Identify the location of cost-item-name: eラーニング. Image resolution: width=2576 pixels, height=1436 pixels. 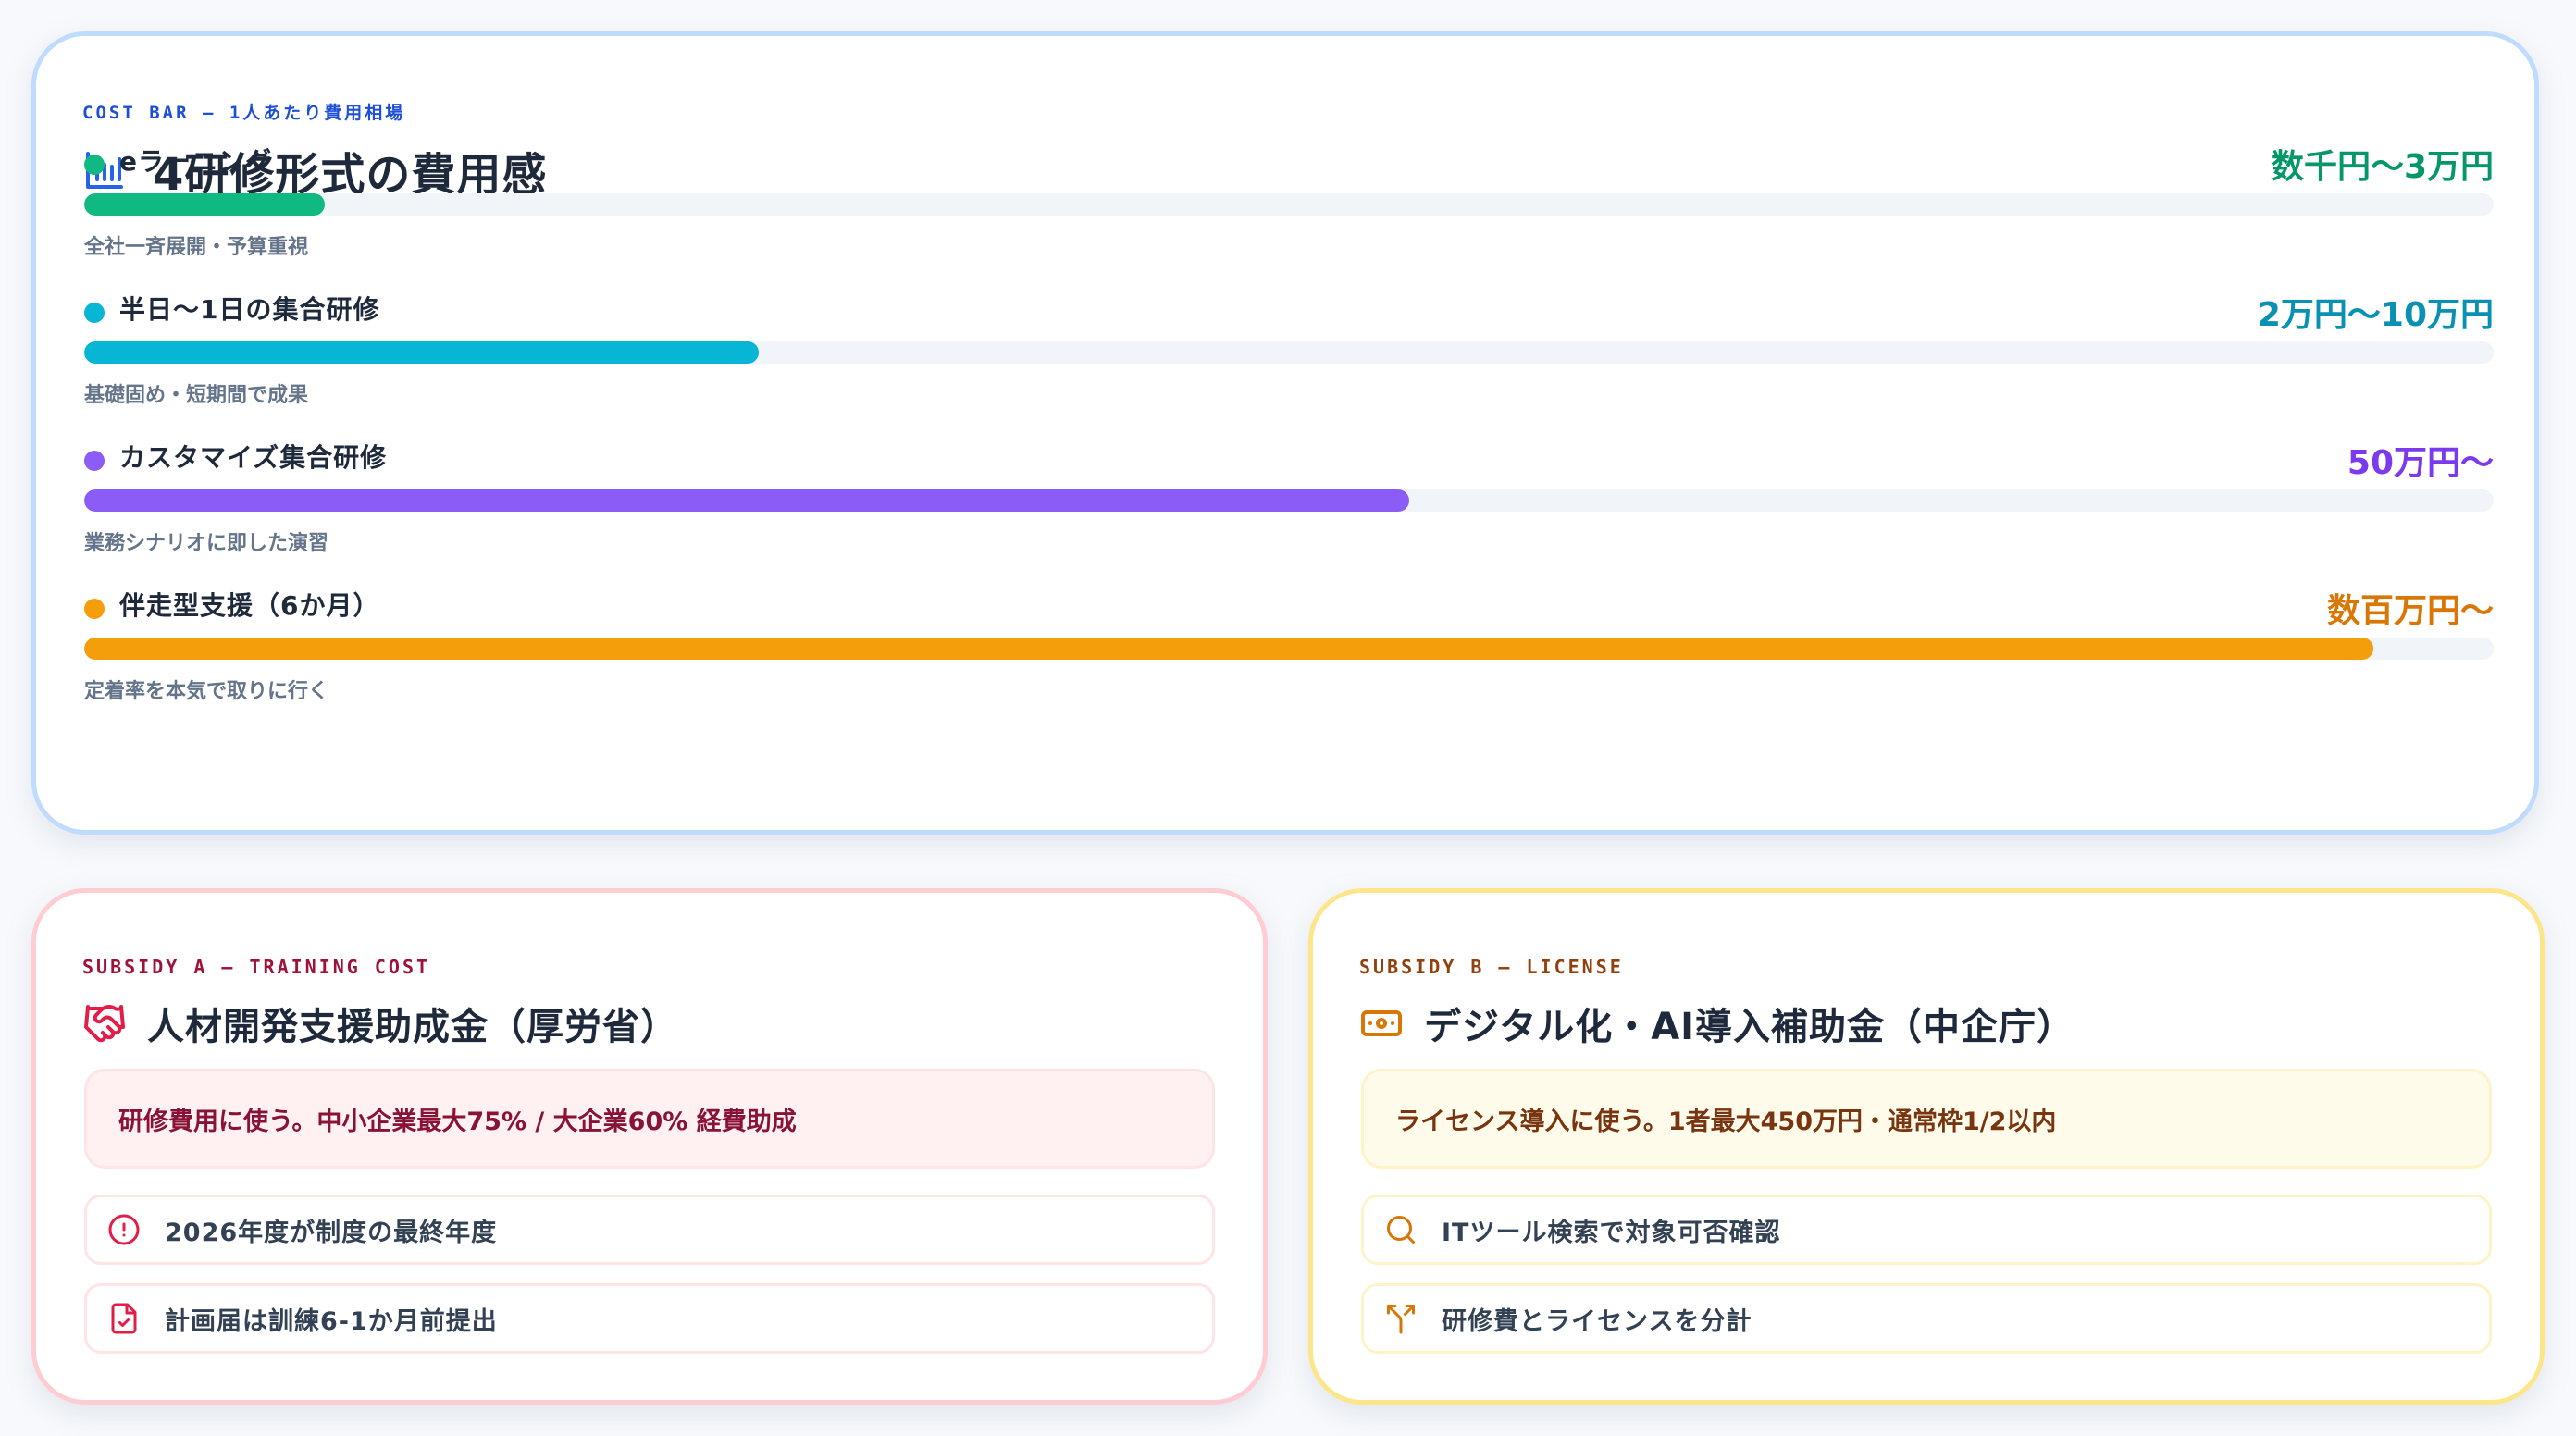
(196, 161).